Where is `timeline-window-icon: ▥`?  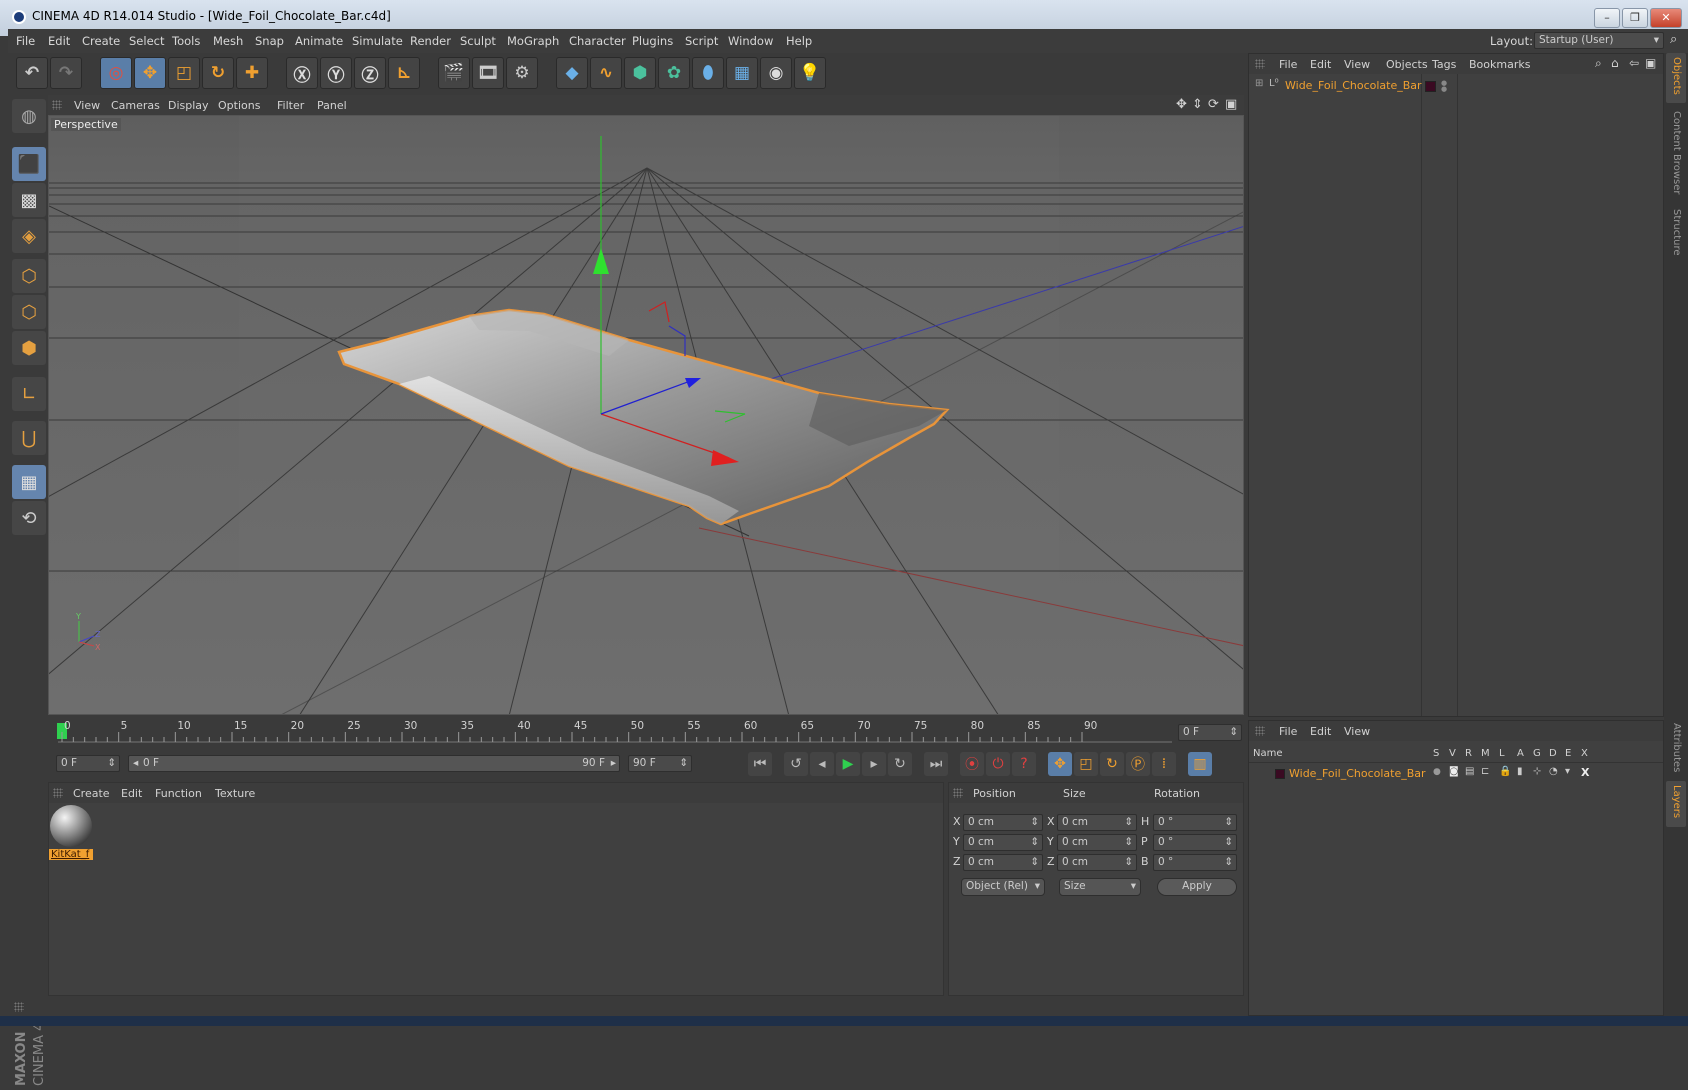 timeline-window-icon: ▥ is located at coordinates (1200, 764).